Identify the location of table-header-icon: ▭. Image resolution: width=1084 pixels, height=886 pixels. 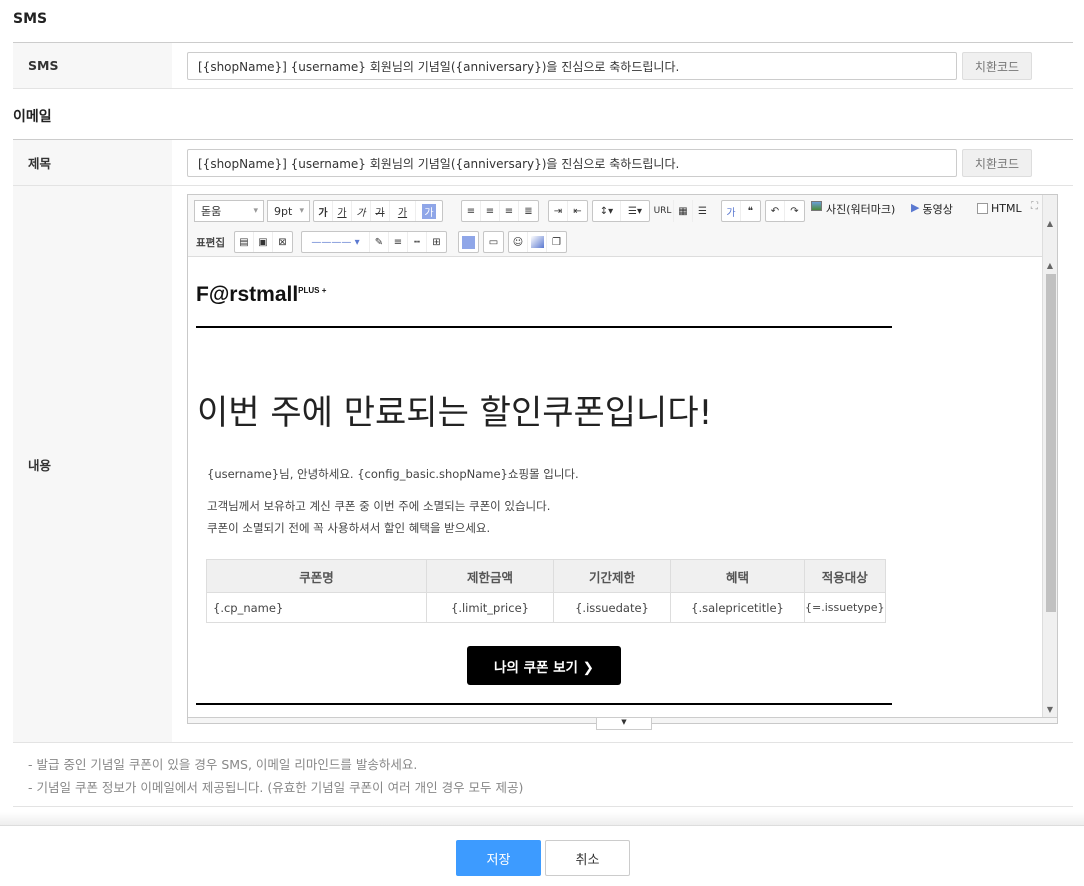
(493, 242).